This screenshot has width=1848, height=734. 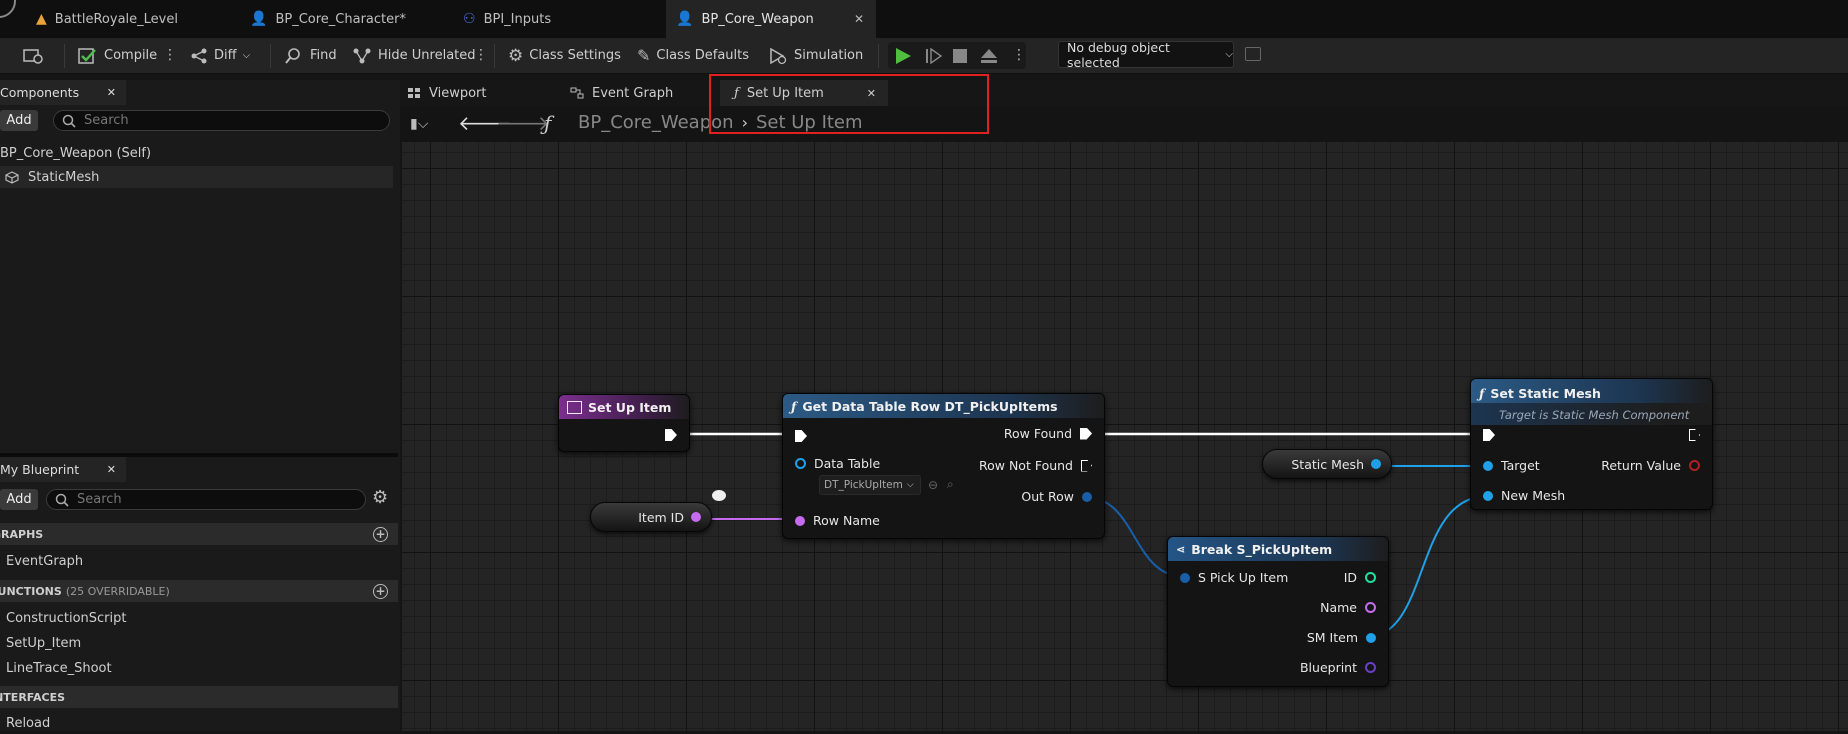 What do you see at coordinates (41, 561) in the screenshot?
I see `graph-item-eventgraph: EventGraph` at bounding box center [41, 561].